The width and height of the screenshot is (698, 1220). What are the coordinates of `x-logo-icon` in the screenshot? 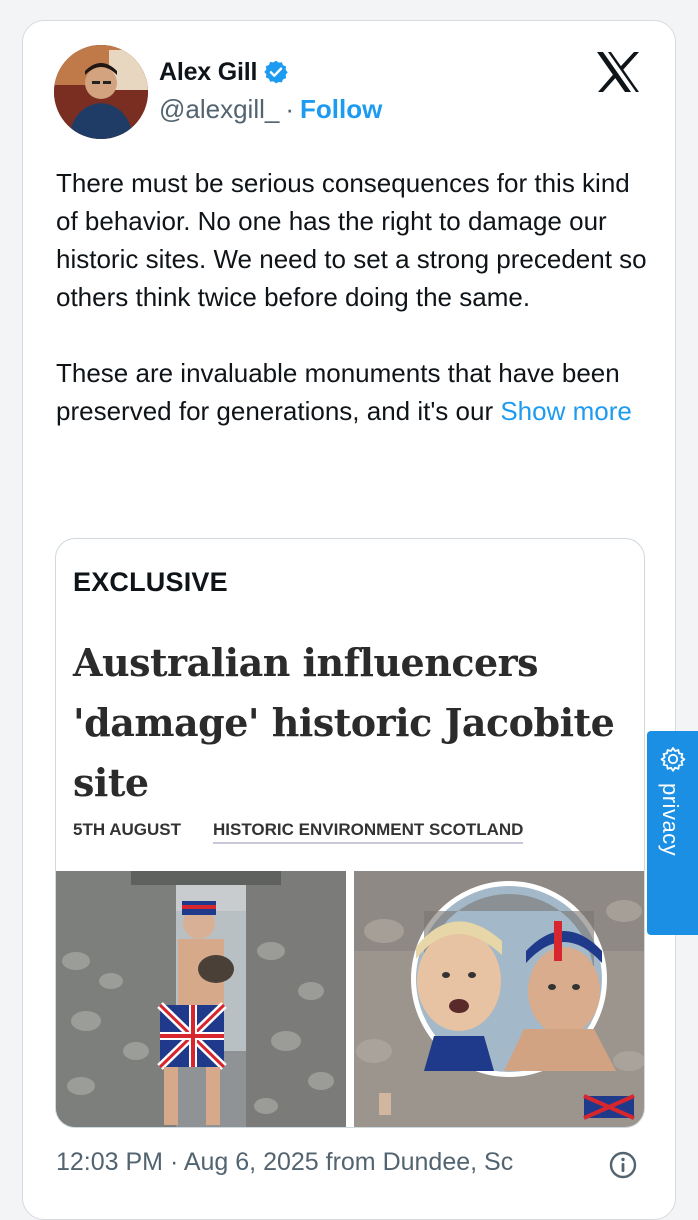 It's located at (618, 72).